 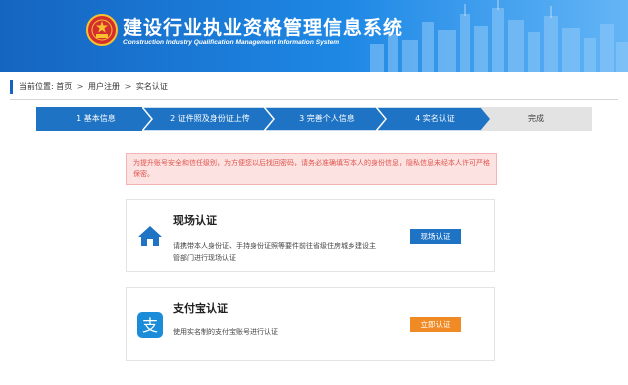 I want to click on step-personal-info: 3 完善个人信息, so click(x=327, y=119).